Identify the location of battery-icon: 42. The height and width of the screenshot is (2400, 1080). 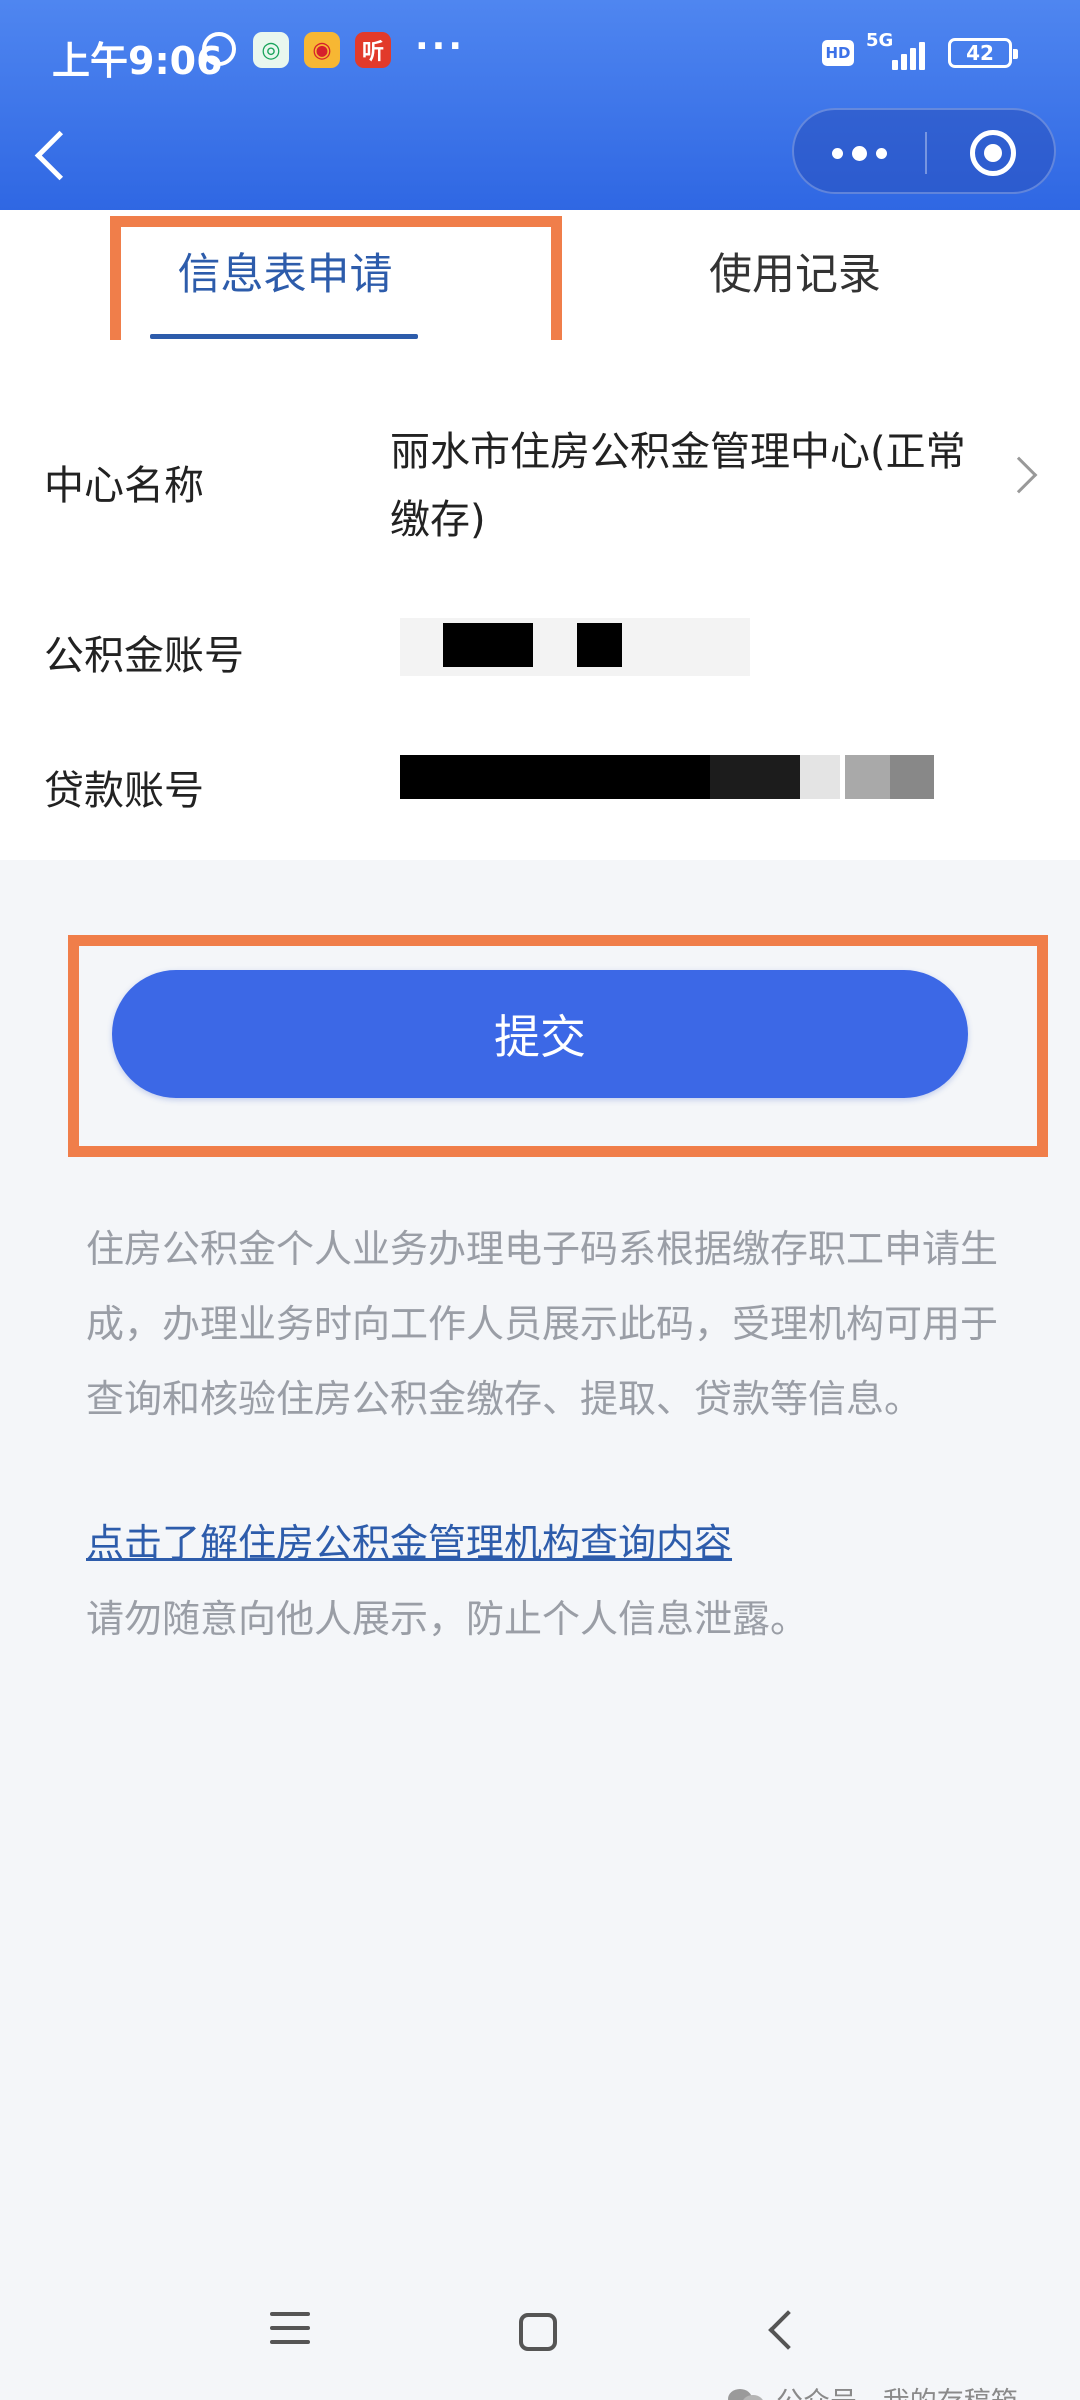
(983, 53).